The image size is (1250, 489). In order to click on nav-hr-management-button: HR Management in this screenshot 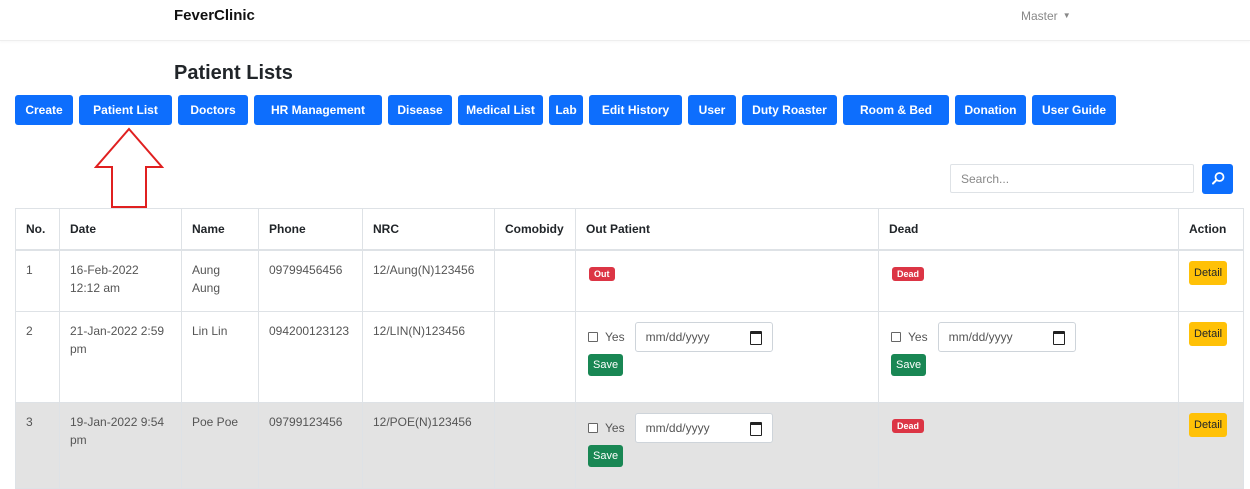, I will do `click(318, 110)`.